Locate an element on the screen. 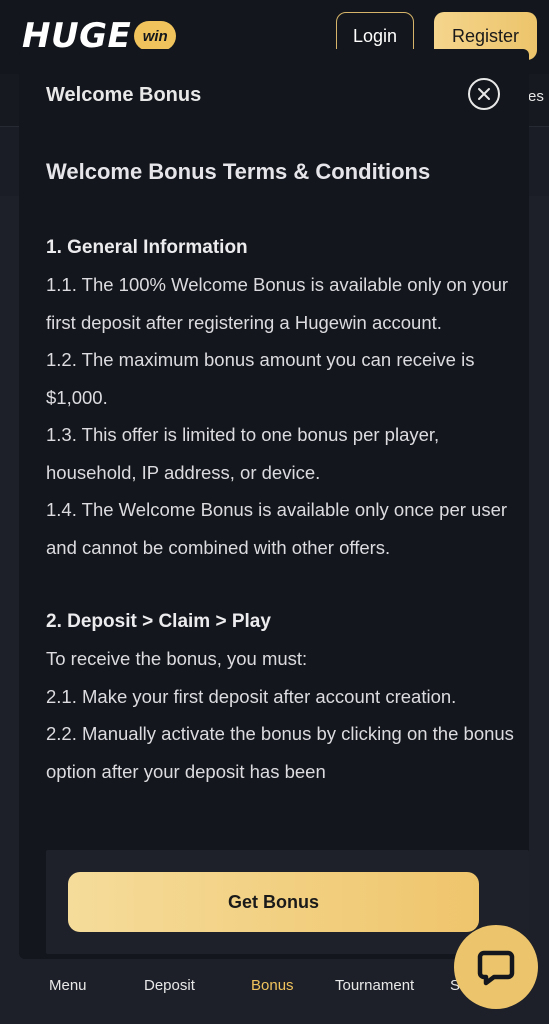  nav-item-menu: Menu is located at coordinates (68, 985).